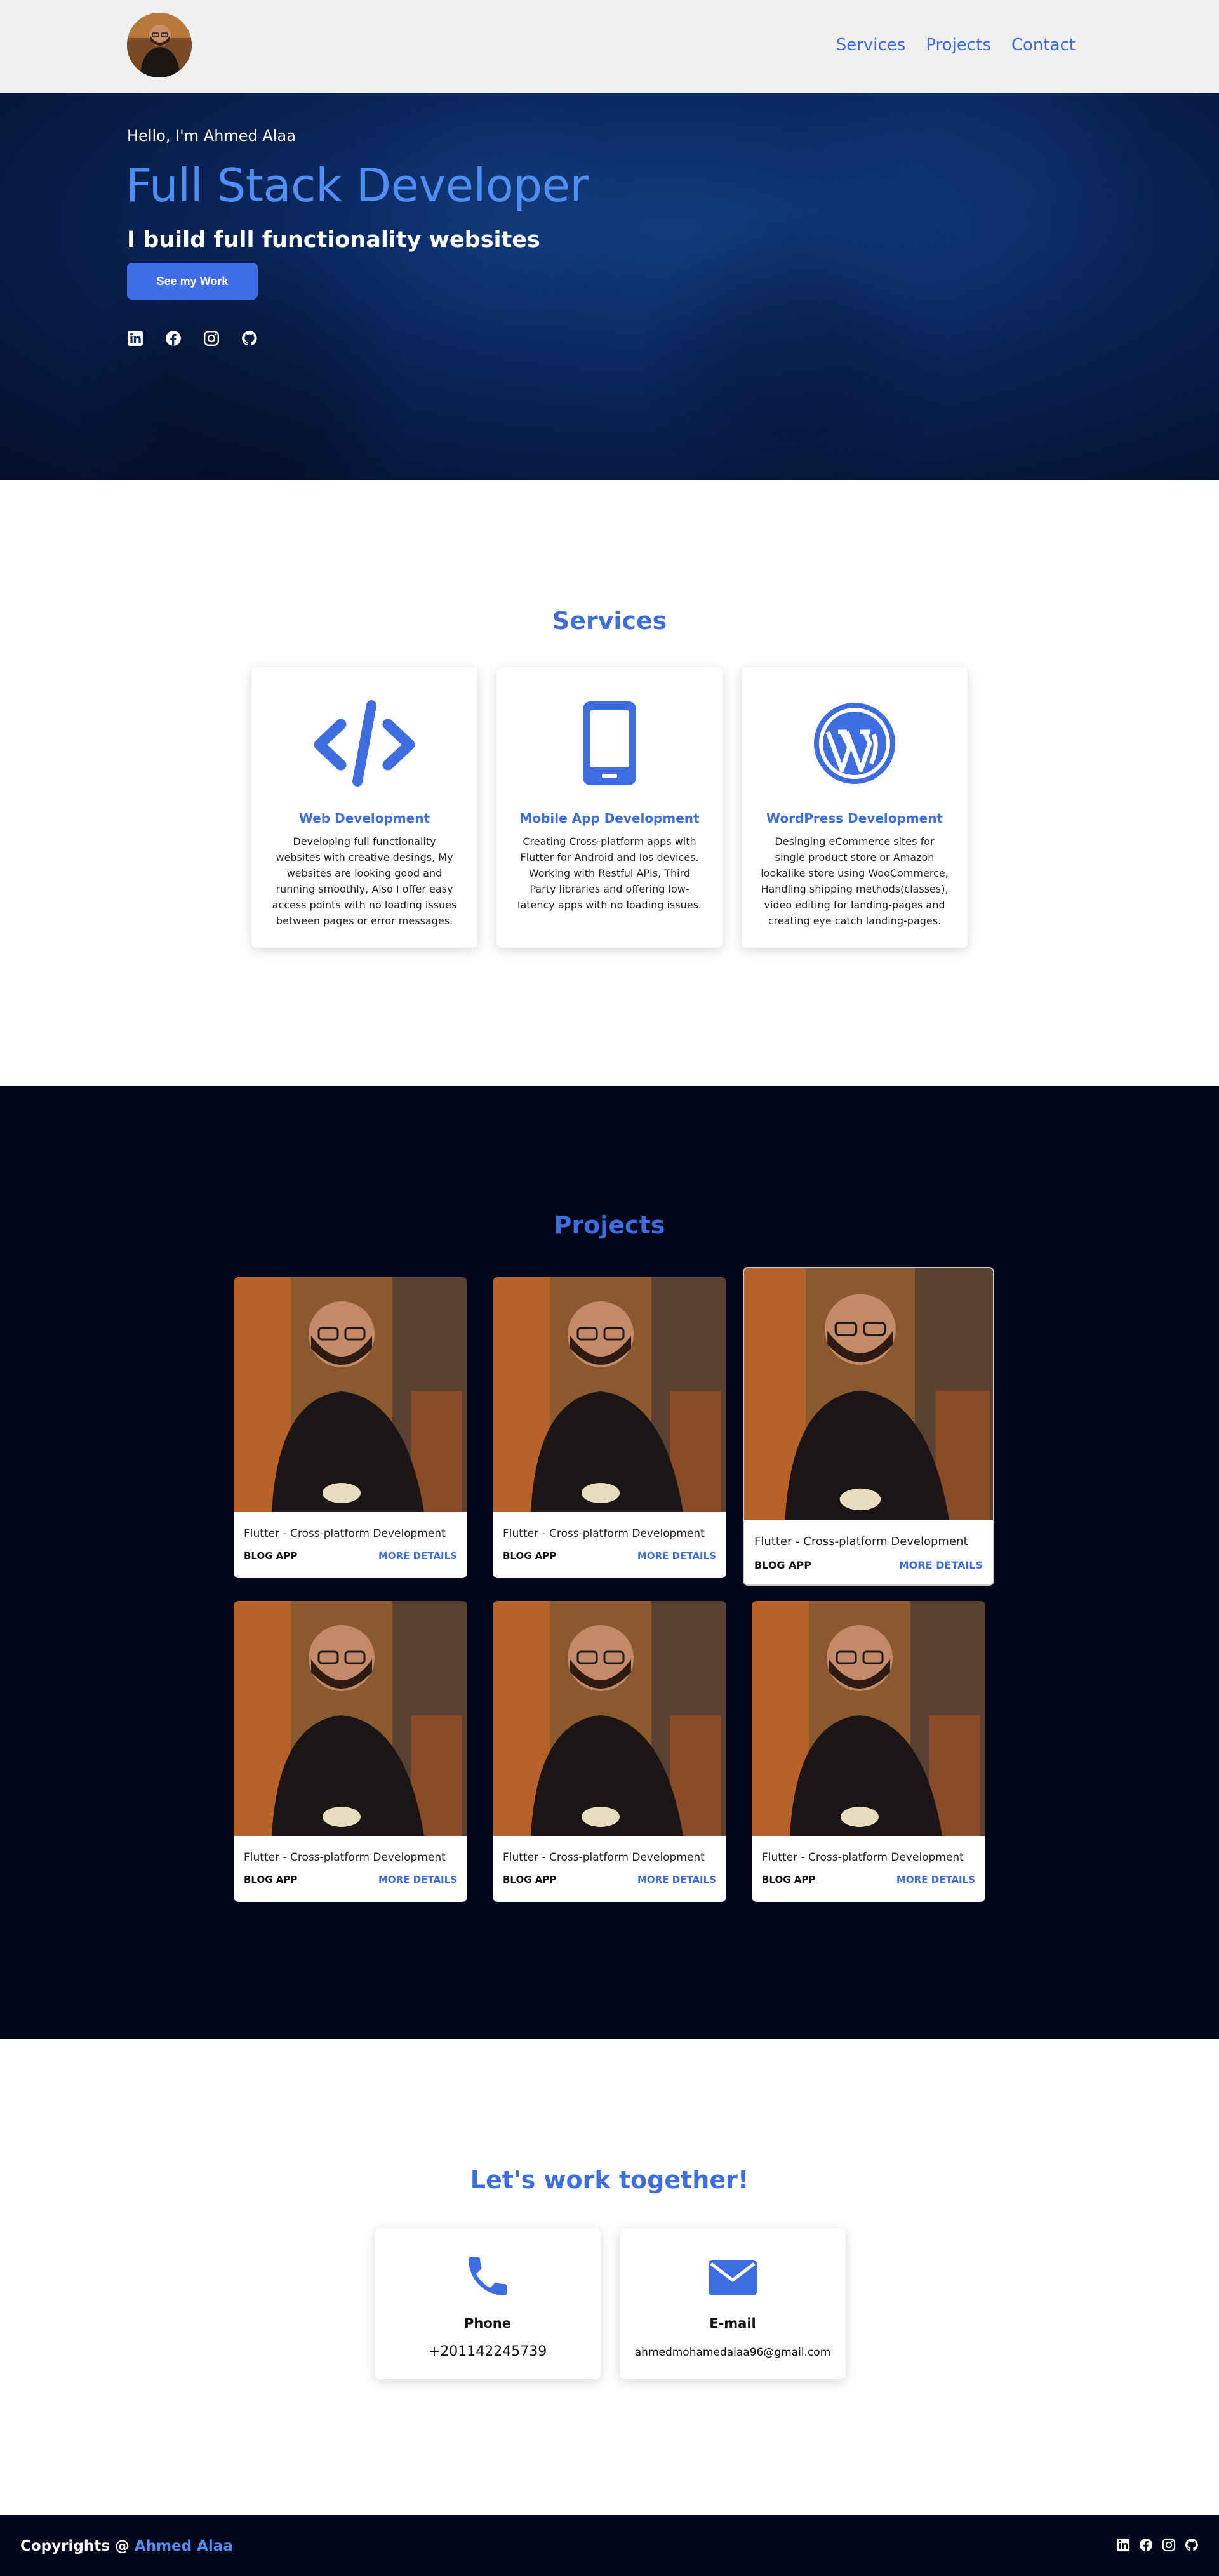 Image resolution: width=1219 pixels, height=2576 pixels. I want to click on code-icon, so click(364, 743).